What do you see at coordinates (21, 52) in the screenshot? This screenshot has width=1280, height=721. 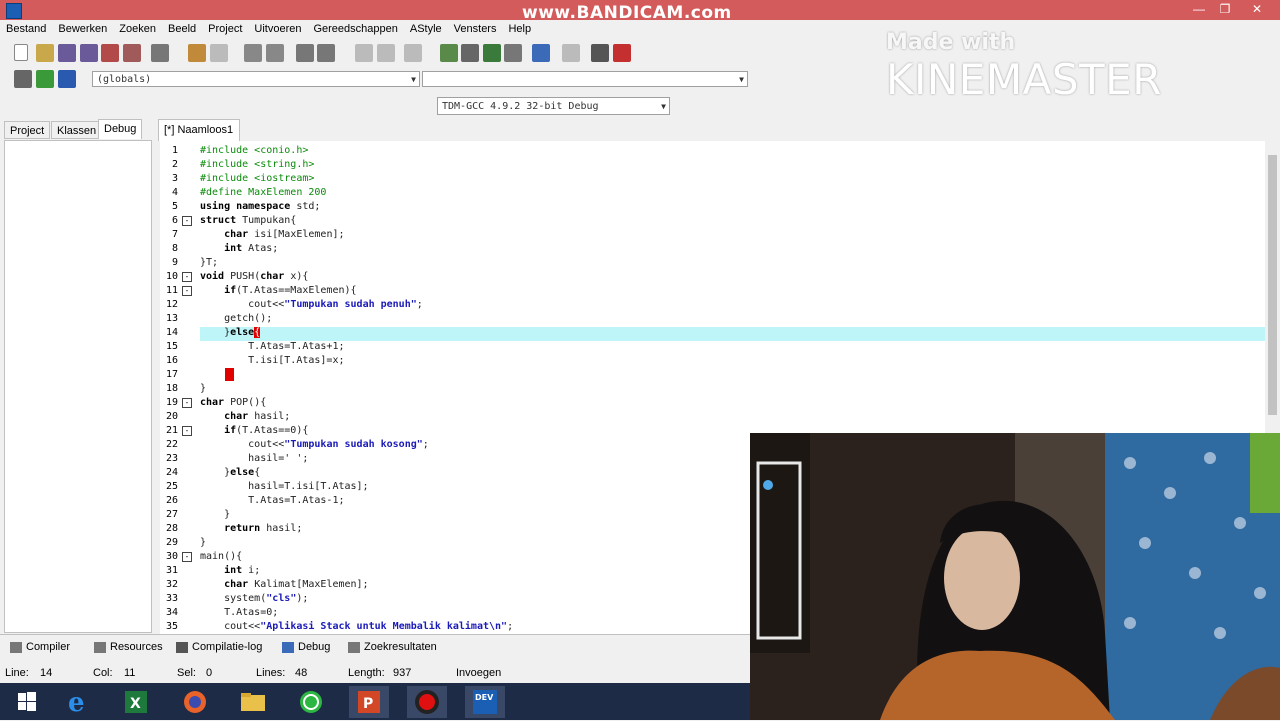 I see `new-file-icon` at bounding box center [21, 52].